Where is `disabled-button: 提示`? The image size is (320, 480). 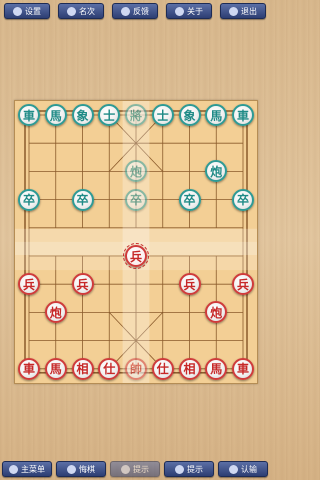
disabled-button: 提示 is located at coordinates (135, 469).